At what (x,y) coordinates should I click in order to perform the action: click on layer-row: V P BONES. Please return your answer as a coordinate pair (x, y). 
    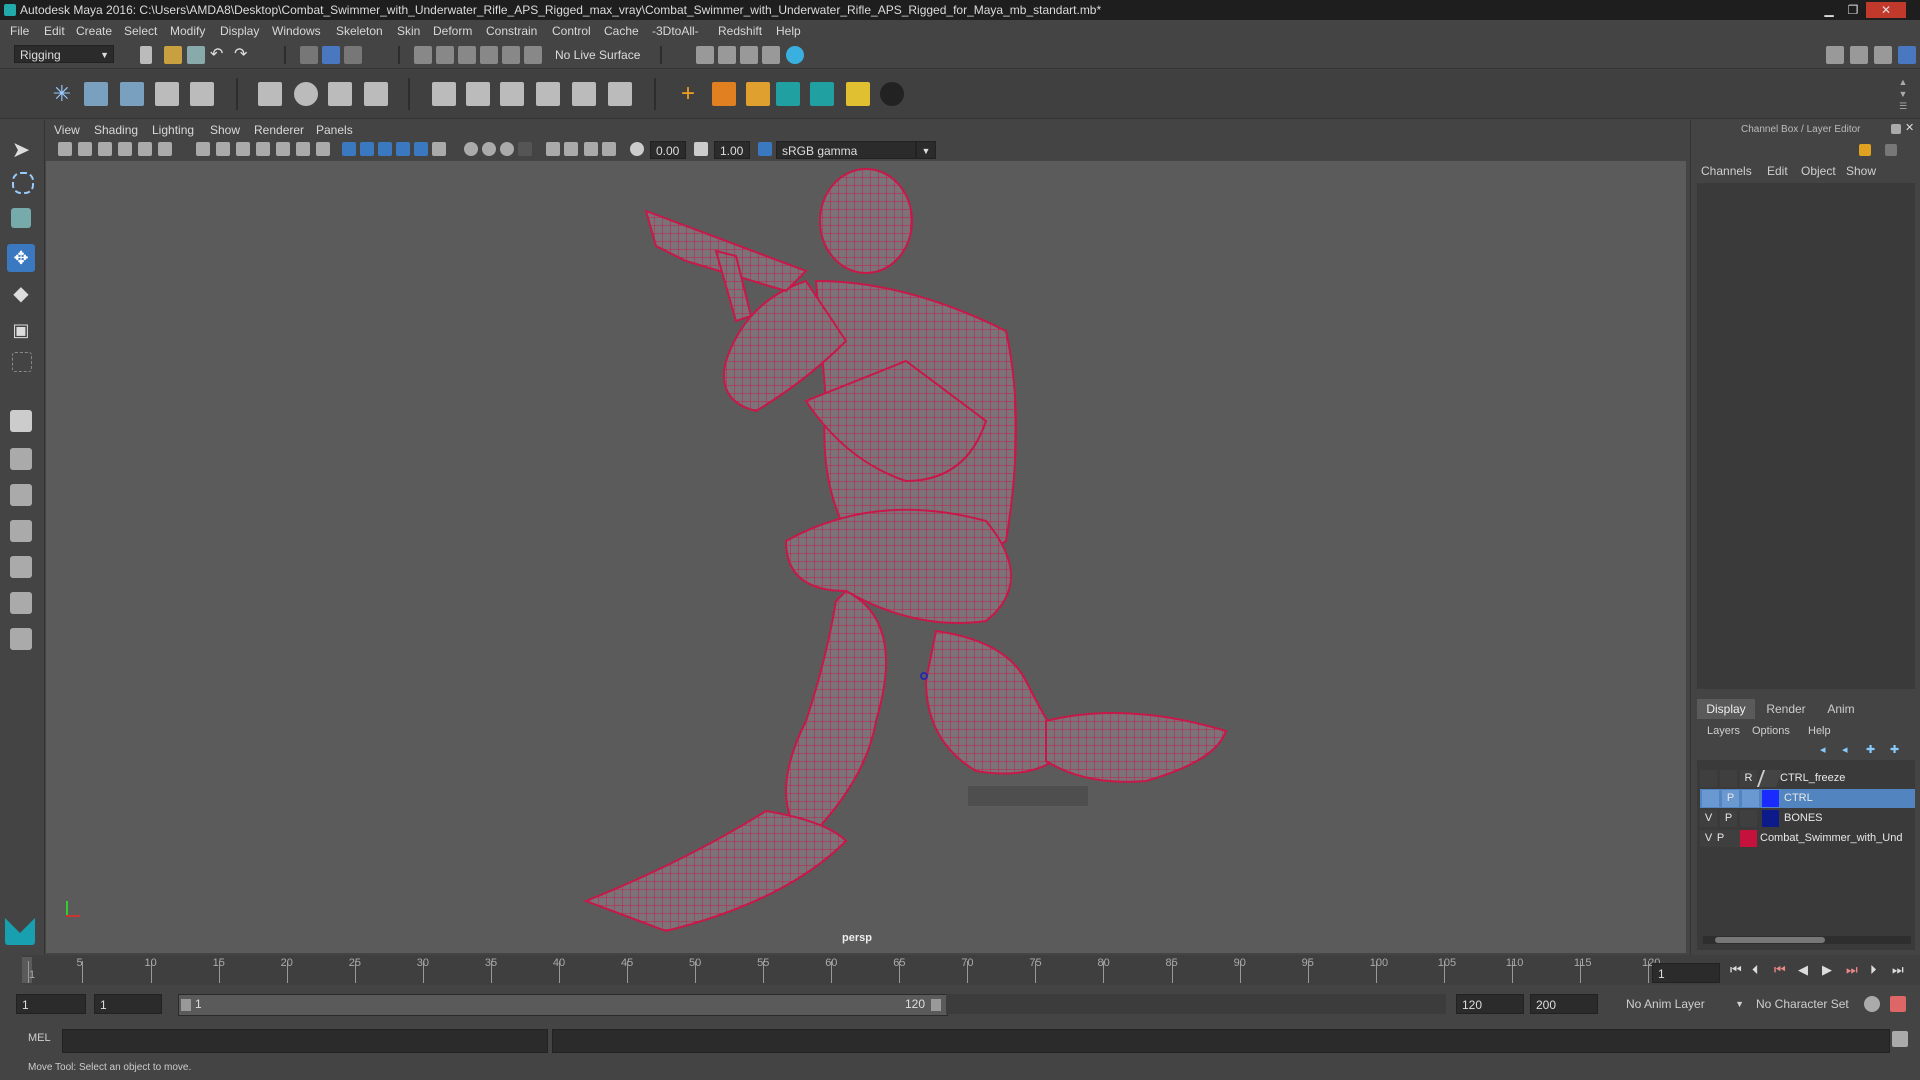
    Looking at the image, I should click on (1807, 818).